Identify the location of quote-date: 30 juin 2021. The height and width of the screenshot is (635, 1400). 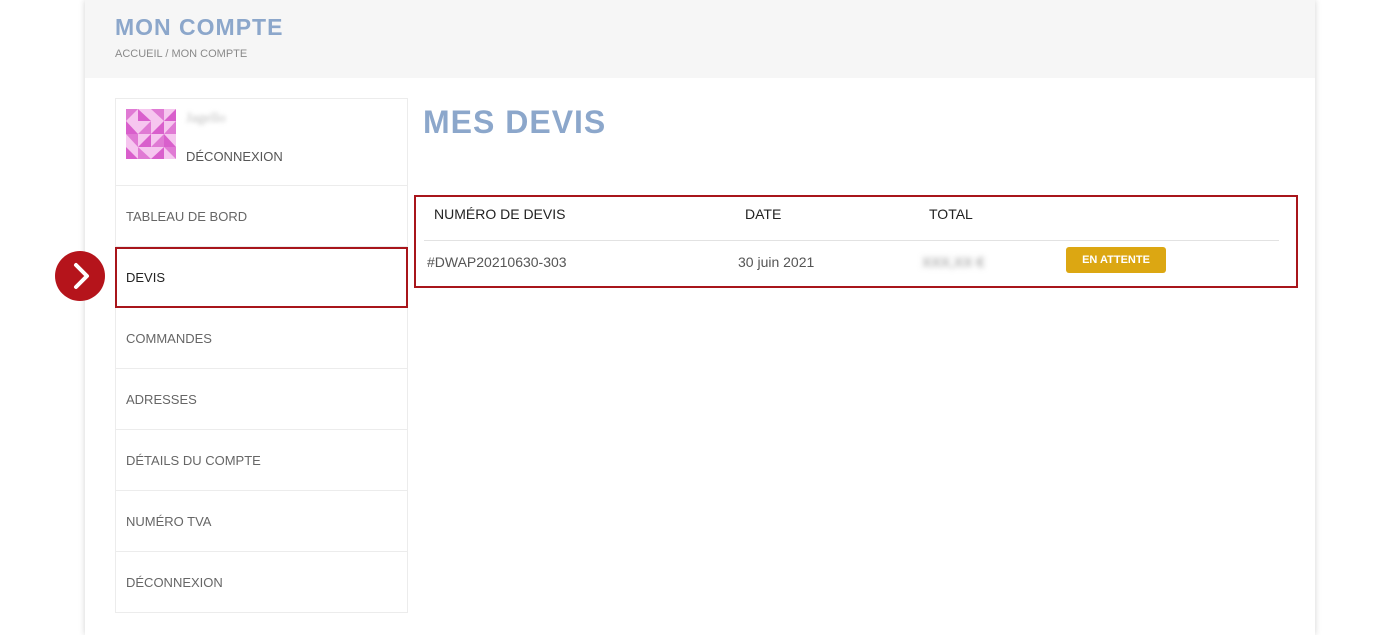
(776, 262).